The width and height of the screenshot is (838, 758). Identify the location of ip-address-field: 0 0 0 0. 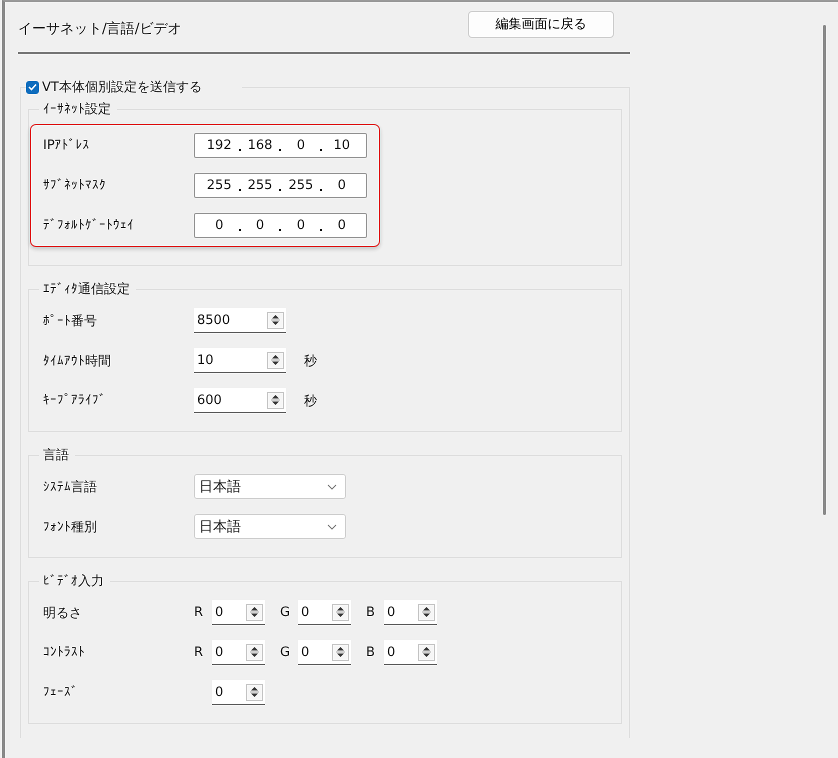
(280, 225).